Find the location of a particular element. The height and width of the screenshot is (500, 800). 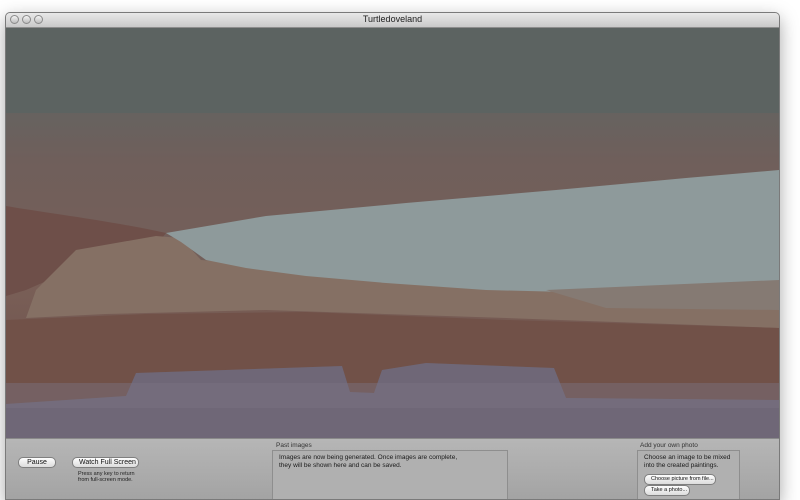

own-photo-heading: Add your own photo is located at coordinates (669, 445).